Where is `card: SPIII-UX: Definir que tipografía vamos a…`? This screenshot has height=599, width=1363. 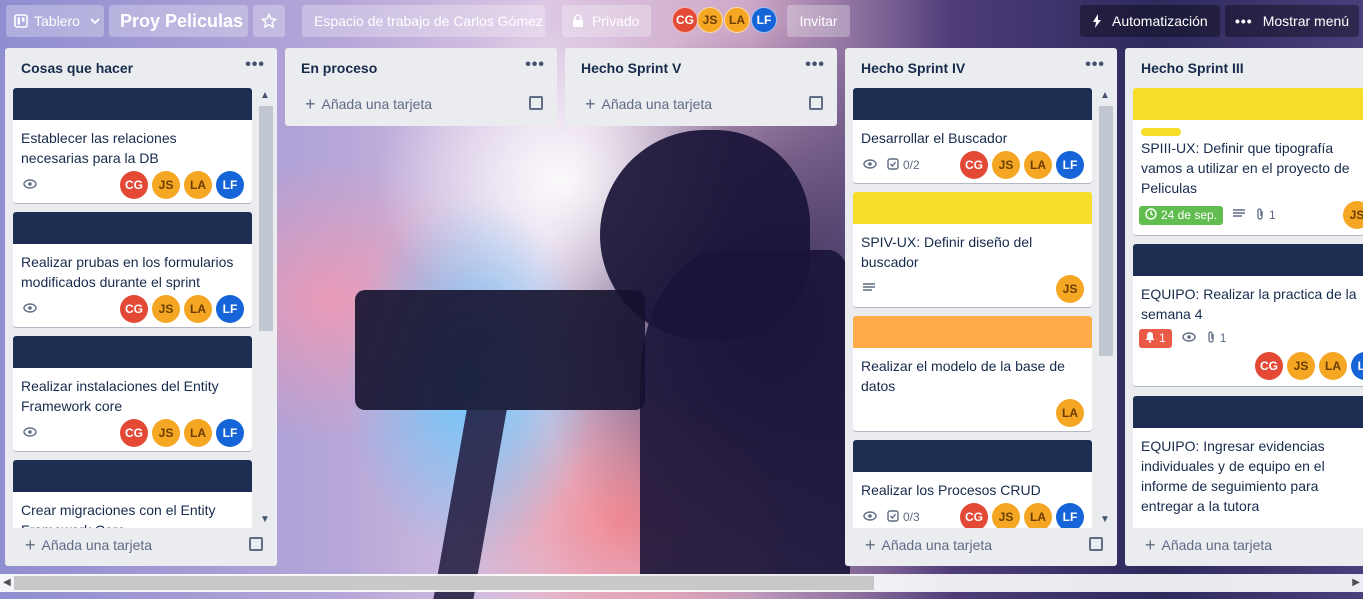
card: SPIII-UX: Definir que tipografía vamos a… is located at coordinates (1248, 161).